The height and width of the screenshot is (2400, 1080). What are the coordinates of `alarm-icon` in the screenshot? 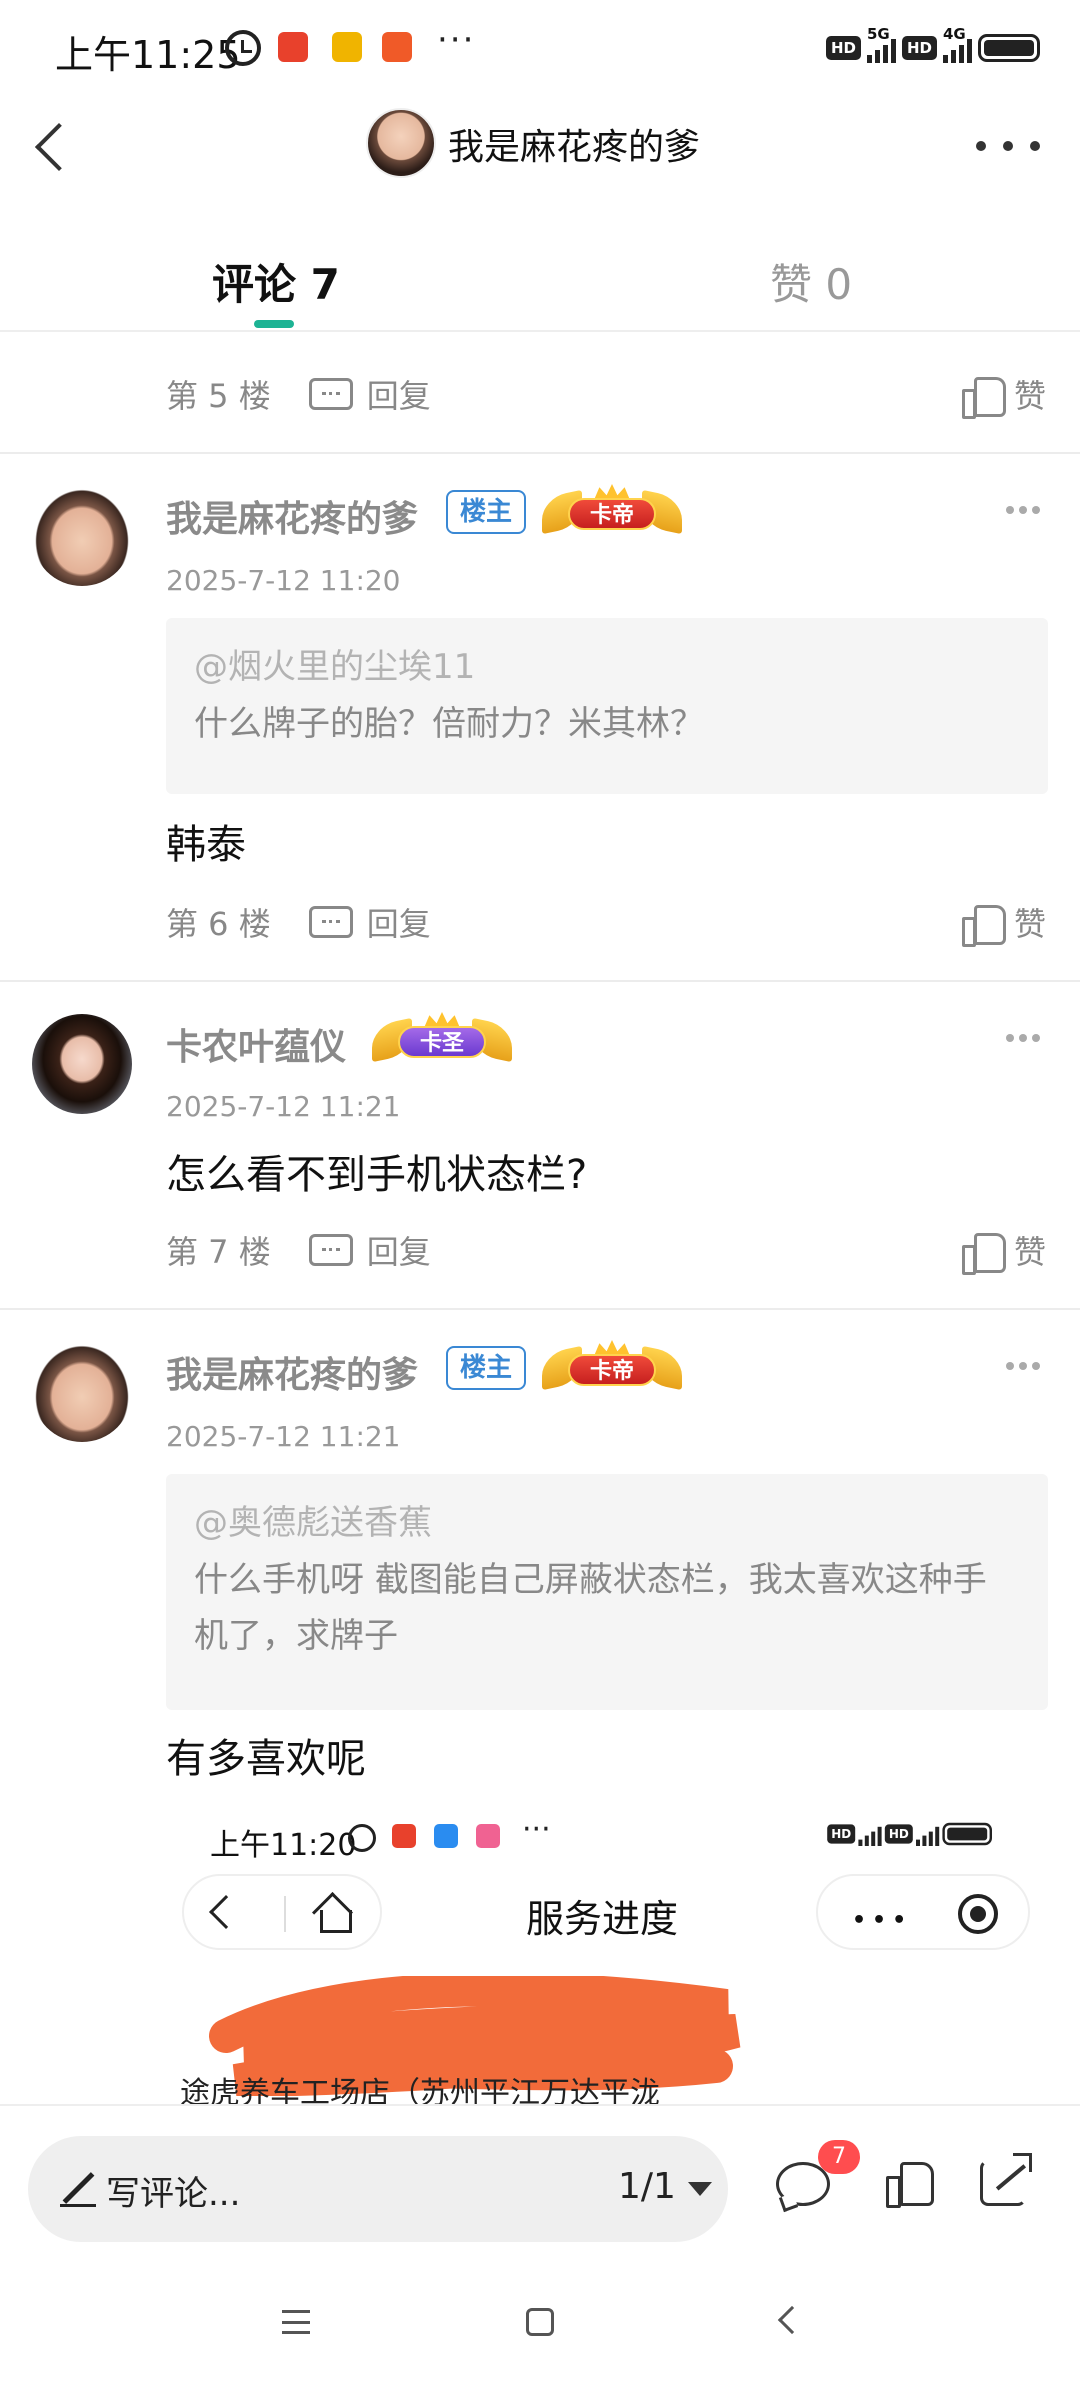 It's located at (243, 48).